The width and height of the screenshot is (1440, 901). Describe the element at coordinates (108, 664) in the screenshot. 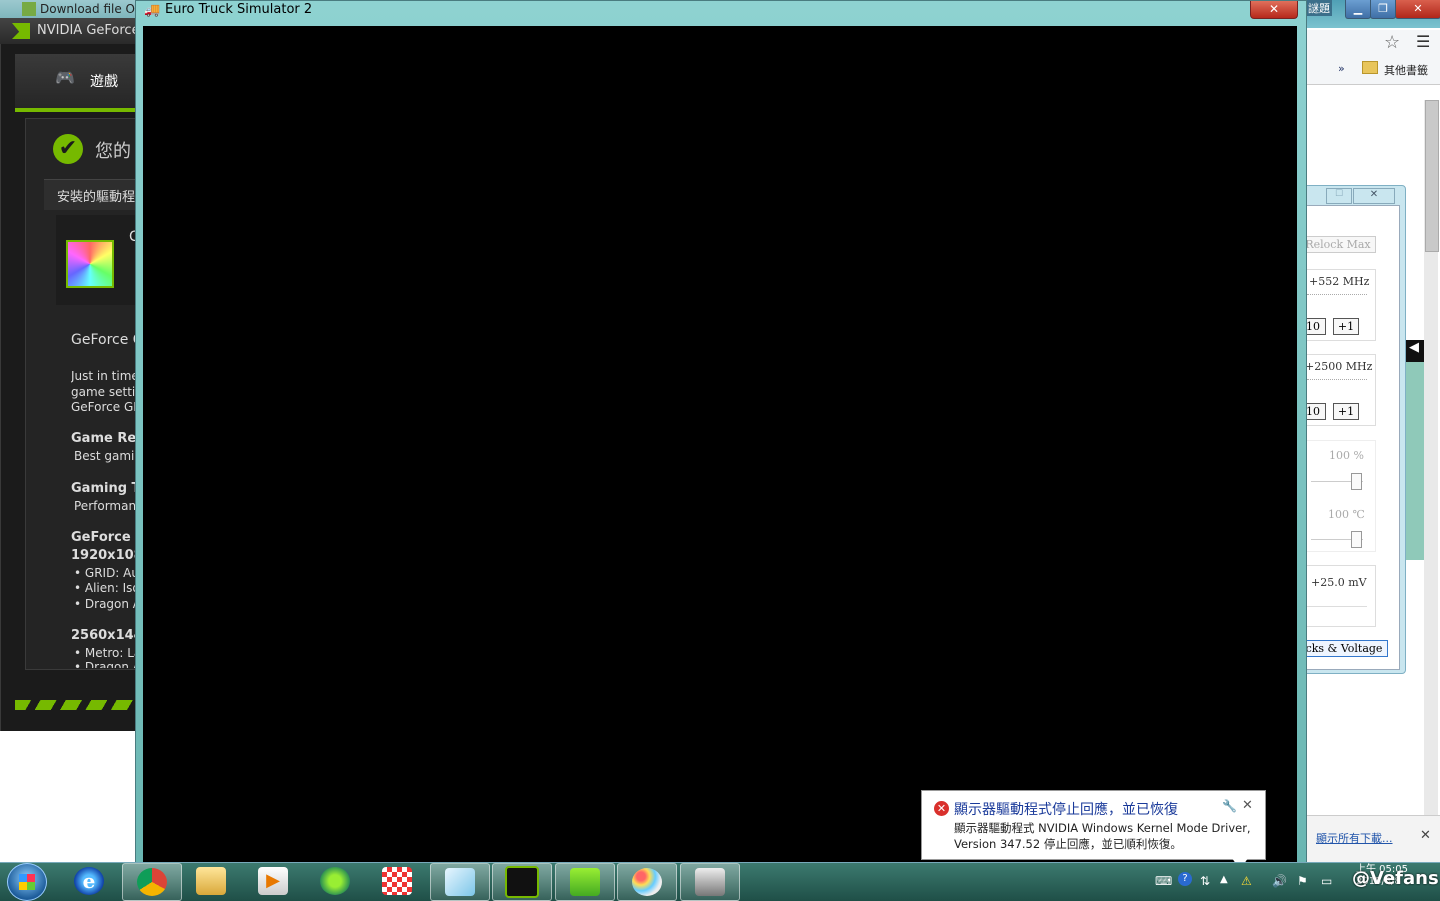

I see `bullet-dragon-2: • Dragon A` at that location.